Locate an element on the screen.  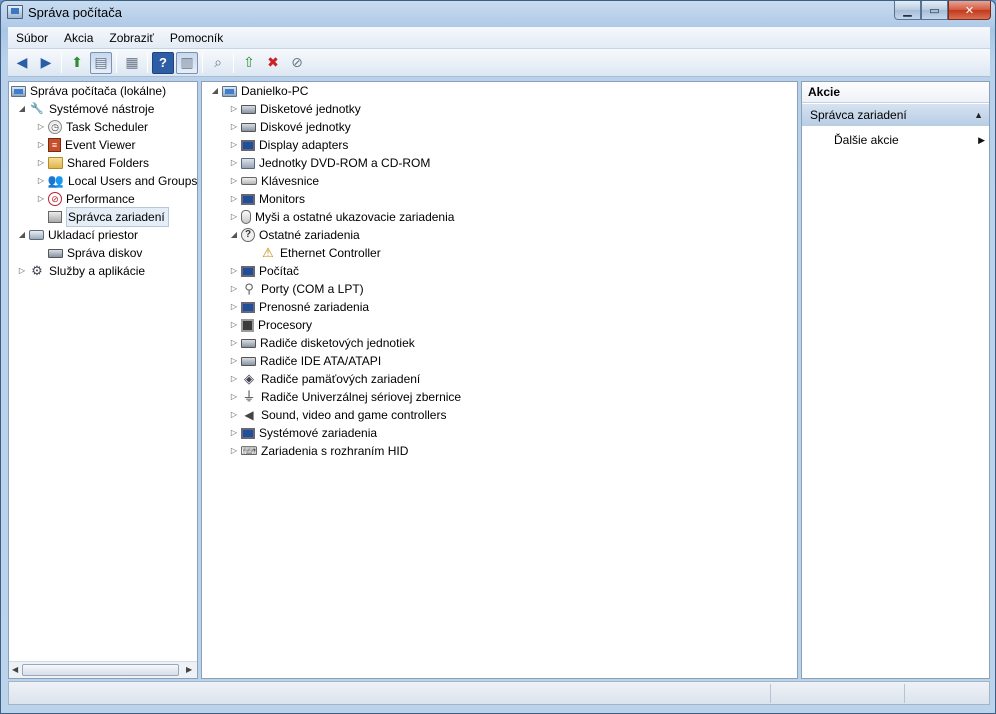
device-category: ▷ ◈ Radiče pamäťových zariadení is located at coordinates (324, 379).